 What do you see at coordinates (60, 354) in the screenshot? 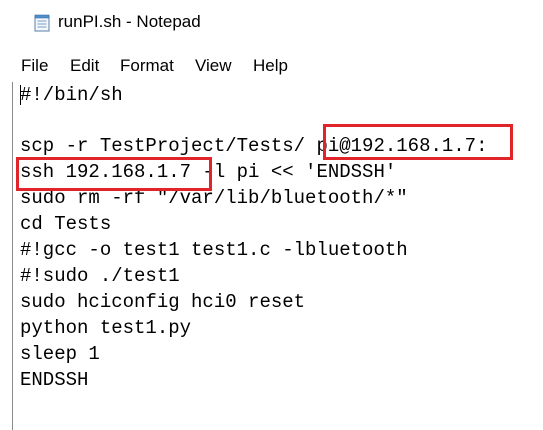
I see `code-line: sleep 1` at bounding box center [60, 354].